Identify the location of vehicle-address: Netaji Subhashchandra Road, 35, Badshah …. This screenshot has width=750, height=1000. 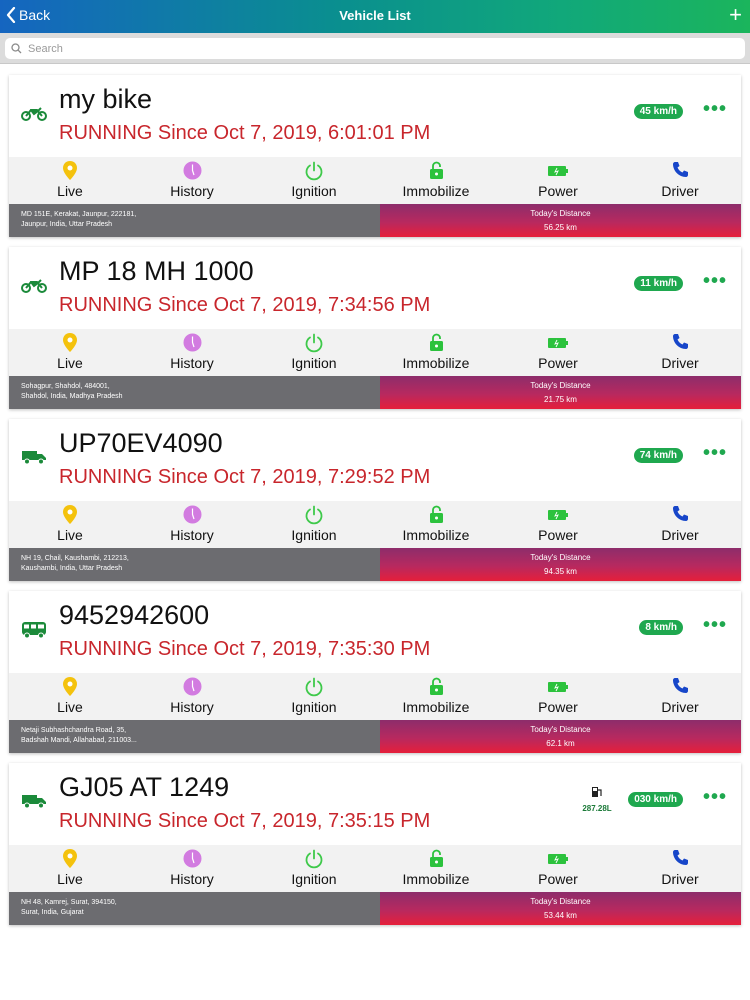
(194, 736).